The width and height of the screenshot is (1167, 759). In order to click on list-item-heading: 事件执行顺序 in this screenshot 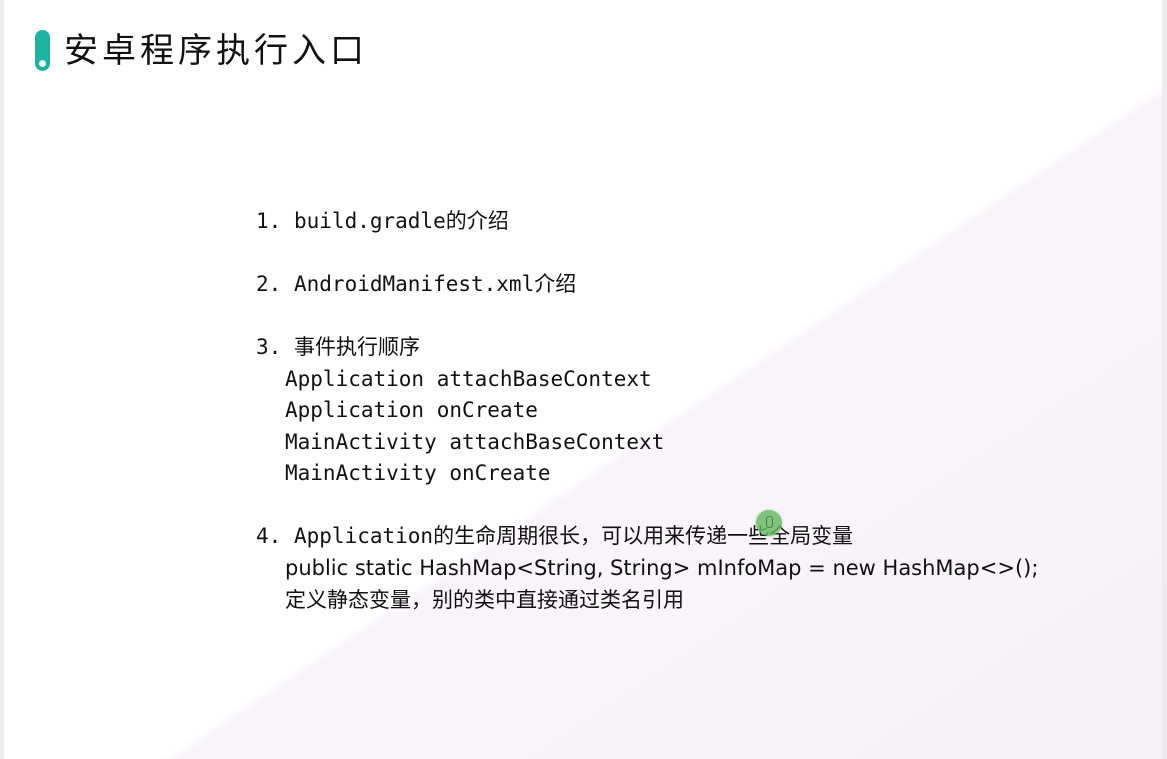, I will do `click(357, 347)`.